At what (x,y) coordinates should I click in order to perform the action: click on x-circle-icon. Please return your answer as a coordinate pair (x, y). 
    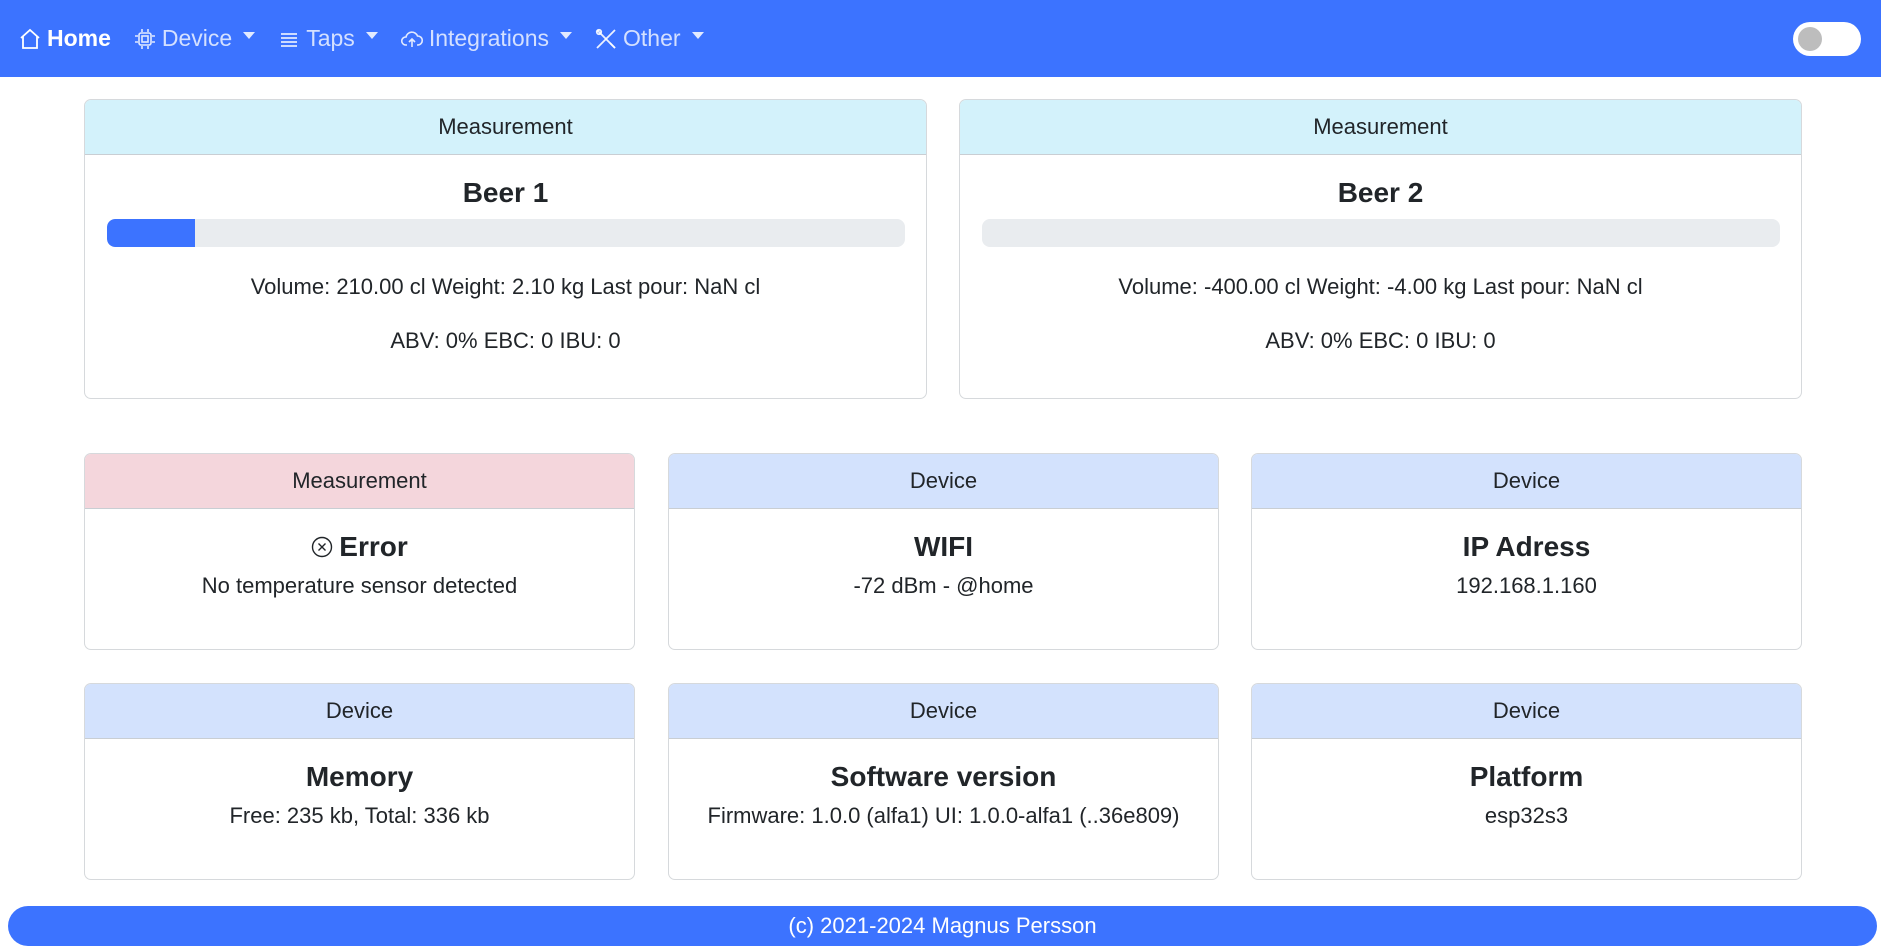
    Looking at the image, I should click on (322, 546).